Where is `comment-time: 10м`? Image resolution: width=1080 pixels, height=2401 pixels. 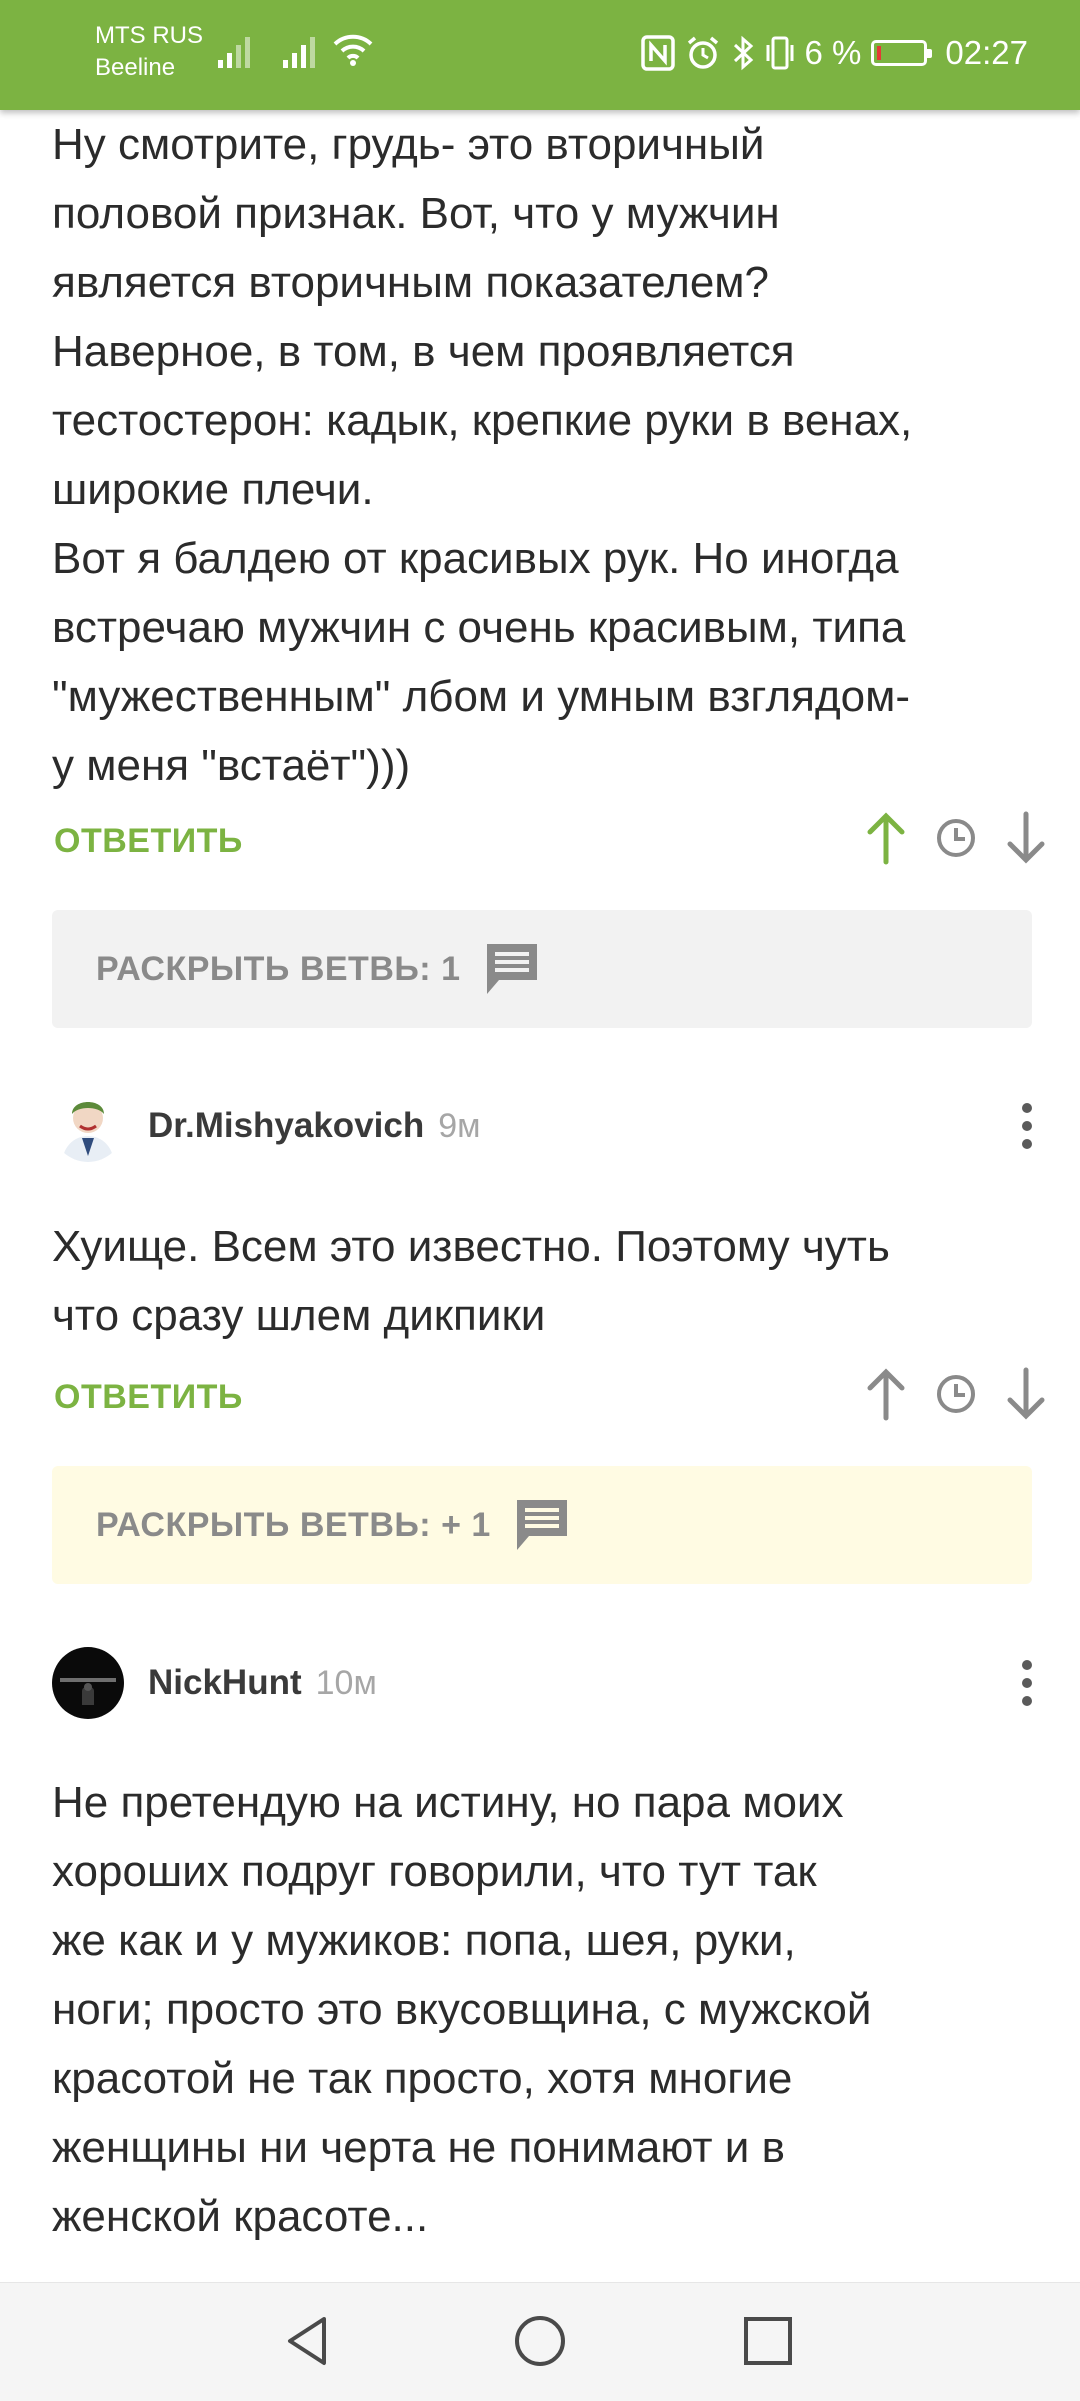 comment-time: 10м is located at coordinates (346, 1682).